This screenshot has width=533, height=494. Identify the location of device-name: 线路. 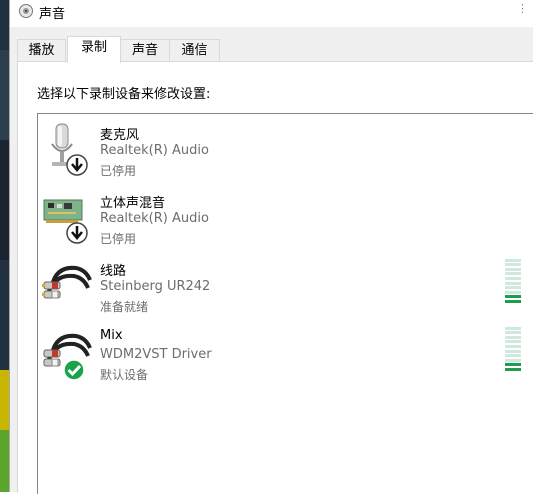
(113, 271).